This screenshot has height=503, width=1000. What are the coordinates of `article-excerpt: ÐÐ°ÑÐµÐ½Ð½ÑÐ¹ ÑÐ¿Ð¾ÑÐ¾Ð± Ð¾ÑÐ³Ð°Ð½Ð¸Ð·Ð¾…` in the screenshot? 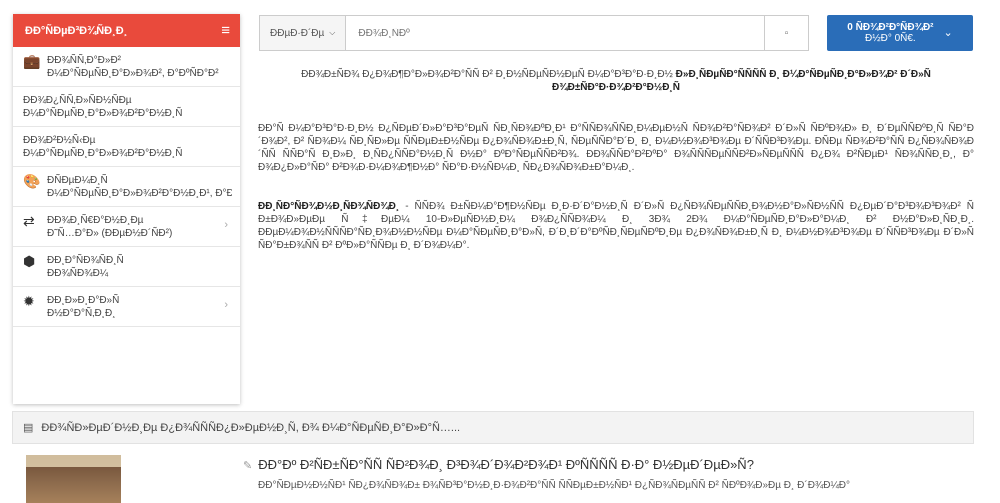 It's located at (554, 485).